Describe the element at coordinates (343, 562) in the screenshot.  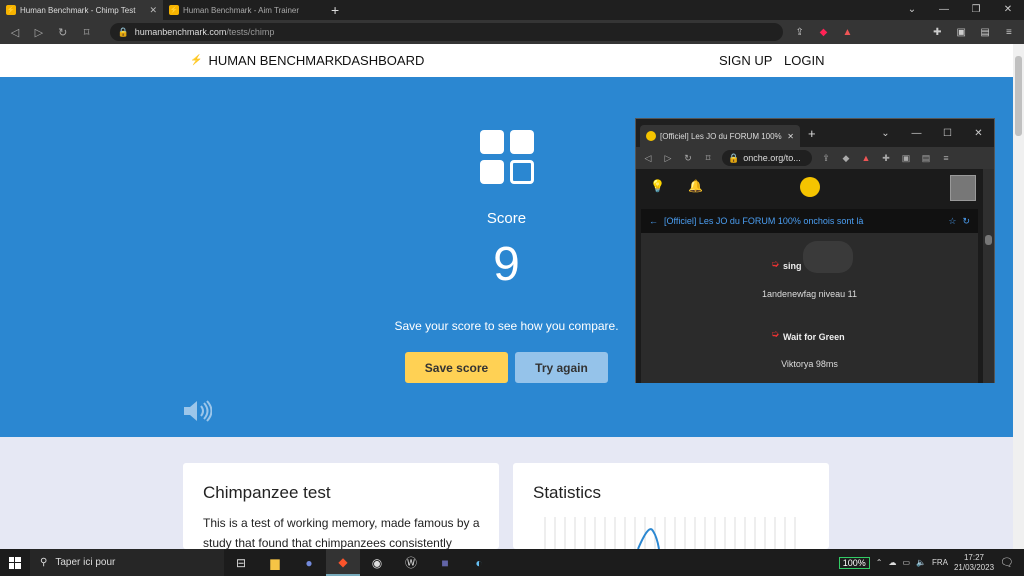
I see `brave-browser-icon: ◆` at that location.